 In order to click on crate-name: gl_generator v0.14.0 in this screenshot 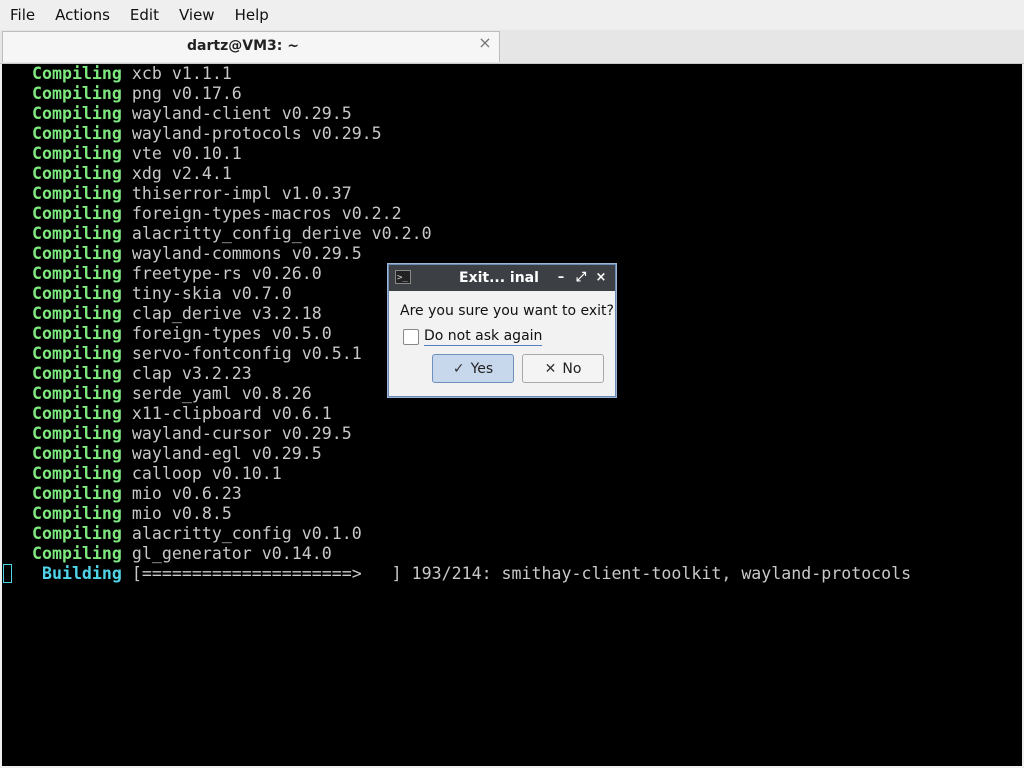, I will do `click(231, 553)`.